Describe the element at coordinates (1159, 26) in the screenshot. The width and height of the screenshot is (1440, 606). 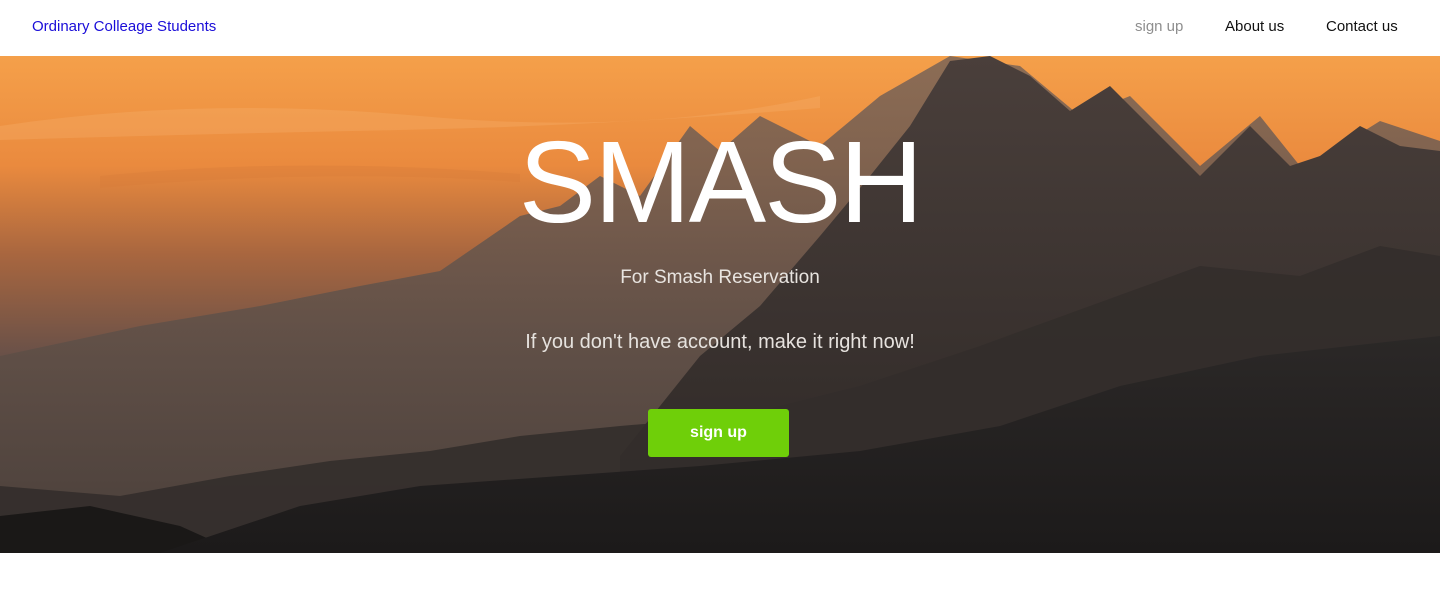
I see `nav-signup-link: sign up` at that location.